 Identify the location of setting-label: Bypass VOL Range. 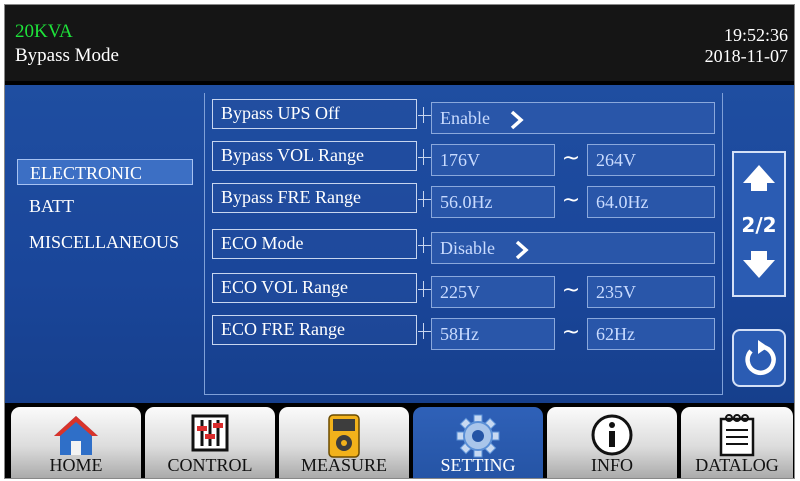
(314, 156).